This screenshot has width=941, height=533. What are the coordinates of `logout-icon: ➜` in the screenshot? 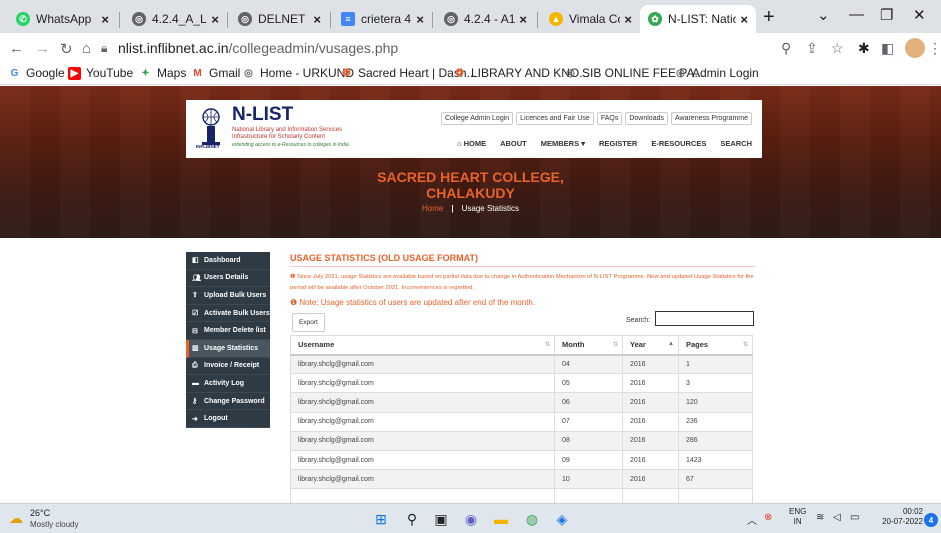 It's located at (195, 419).